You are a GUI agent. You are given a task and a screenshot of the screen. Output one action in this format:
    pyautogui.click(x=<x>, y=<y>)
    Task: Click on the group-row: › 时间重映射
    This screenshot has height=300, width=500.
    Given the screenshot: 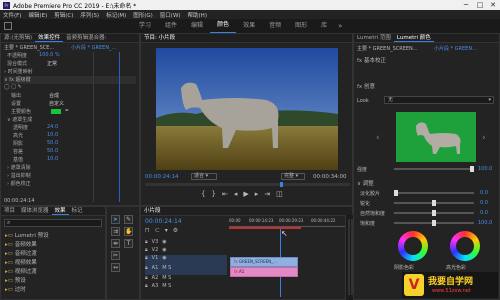 What is the action you would take?
    pyautogui.click(x=18, y=72)
    